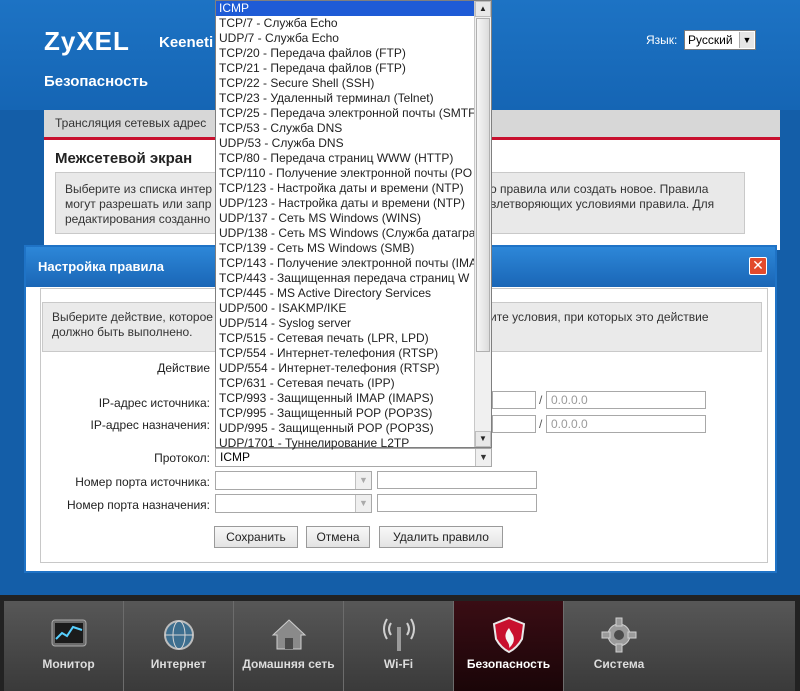 The image size is (800, 691). Describe the element at coordinates (398, 664) in the screenshot. I see `taskbar-label: Wi-Fi` at that location.